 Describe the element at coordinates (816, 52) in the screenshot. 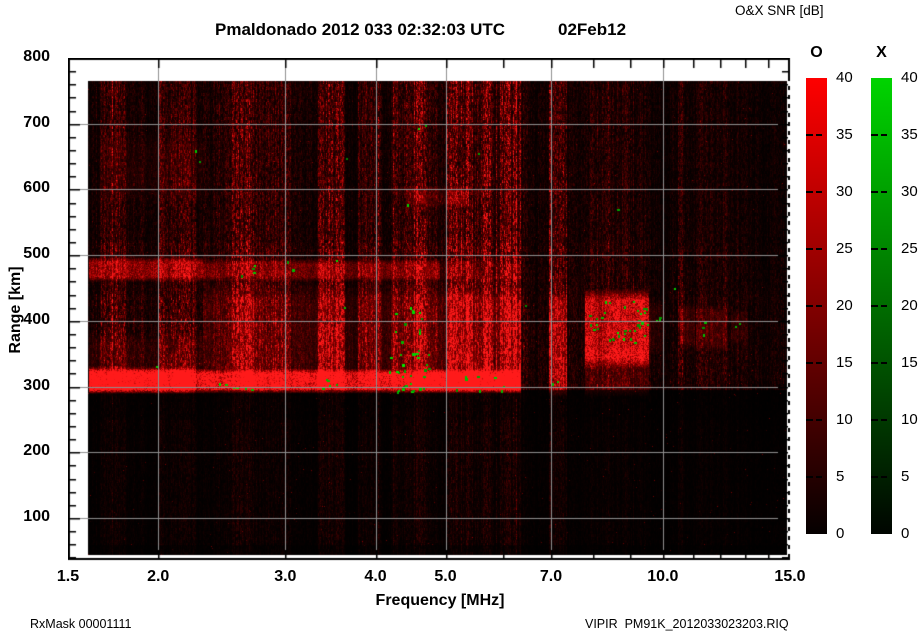

I see `colorbar-label-o: O` at that location.